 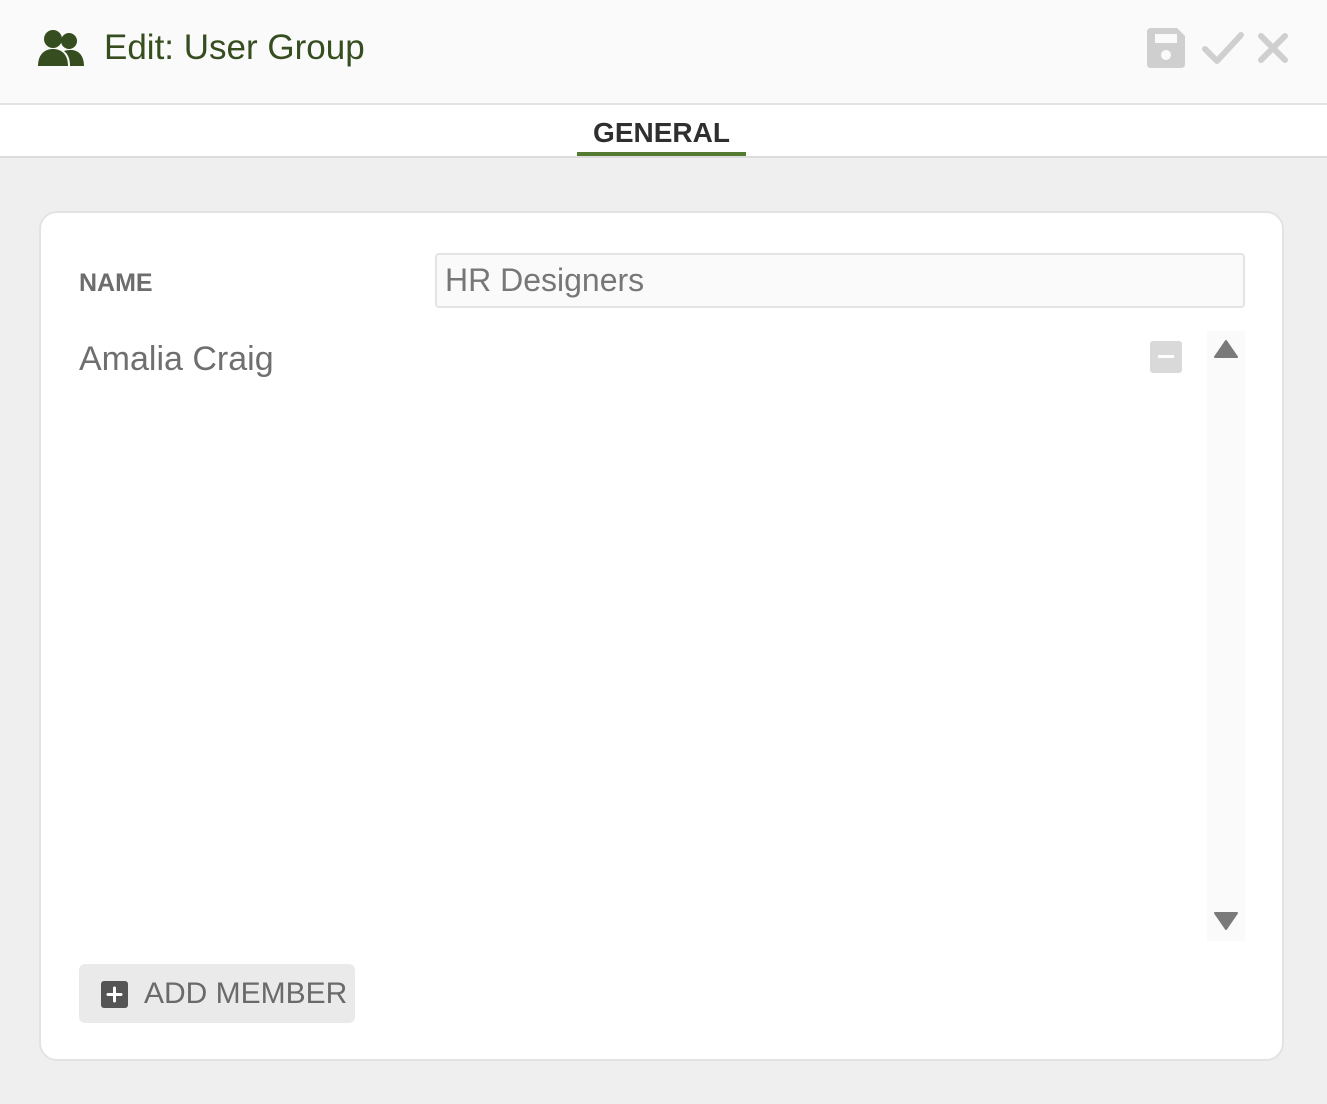 I want to click on save-button, so click(x=1167, y=48).